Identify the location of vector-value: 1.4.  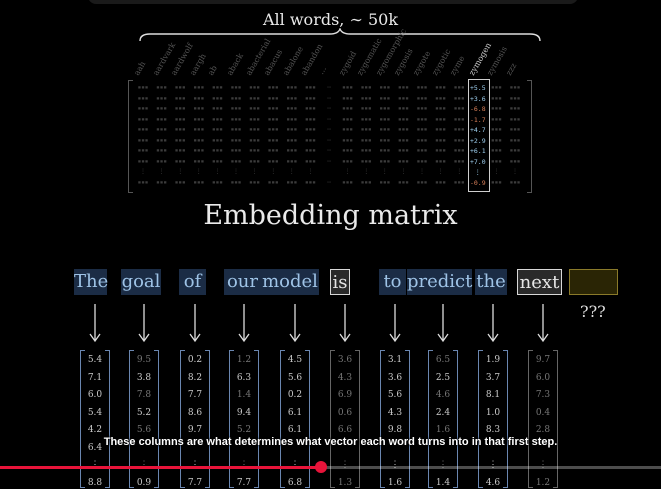
(443, 482).